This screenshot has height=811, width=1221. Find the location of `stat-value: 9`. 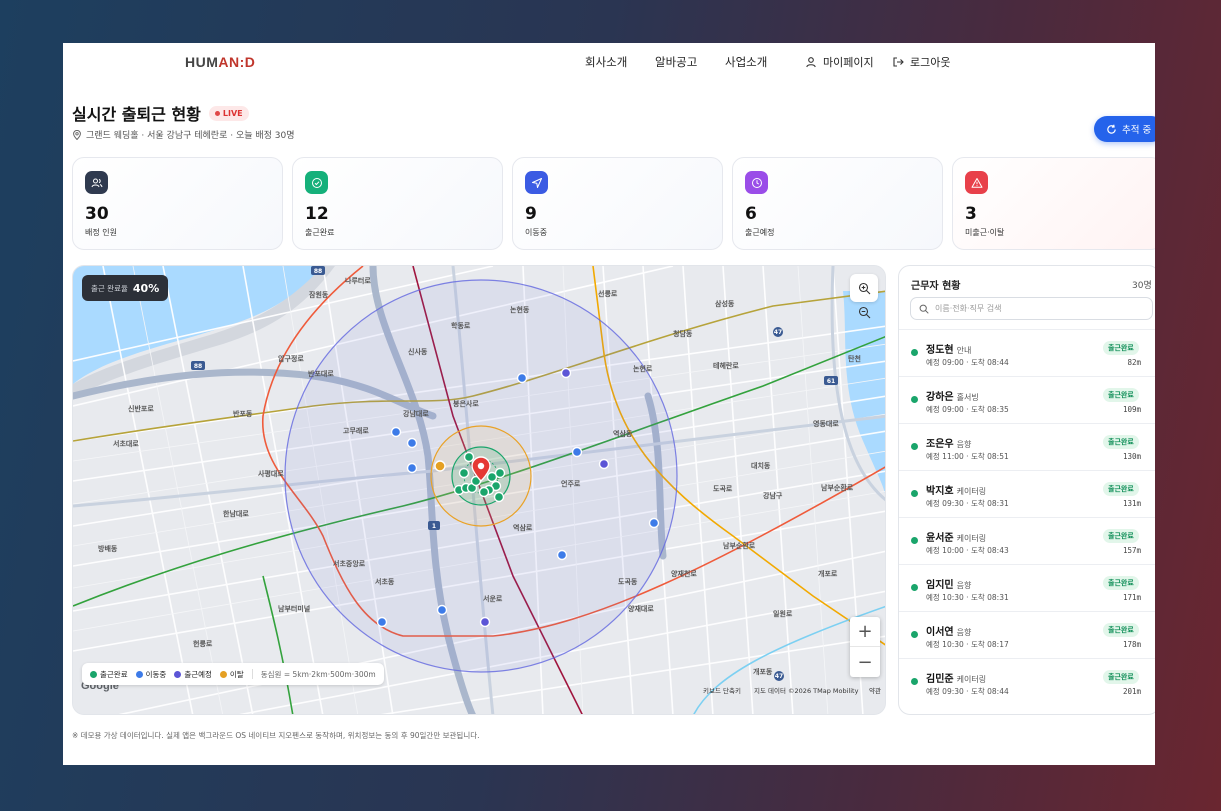

stat-value: 9 is located at coordinates (531, 214).